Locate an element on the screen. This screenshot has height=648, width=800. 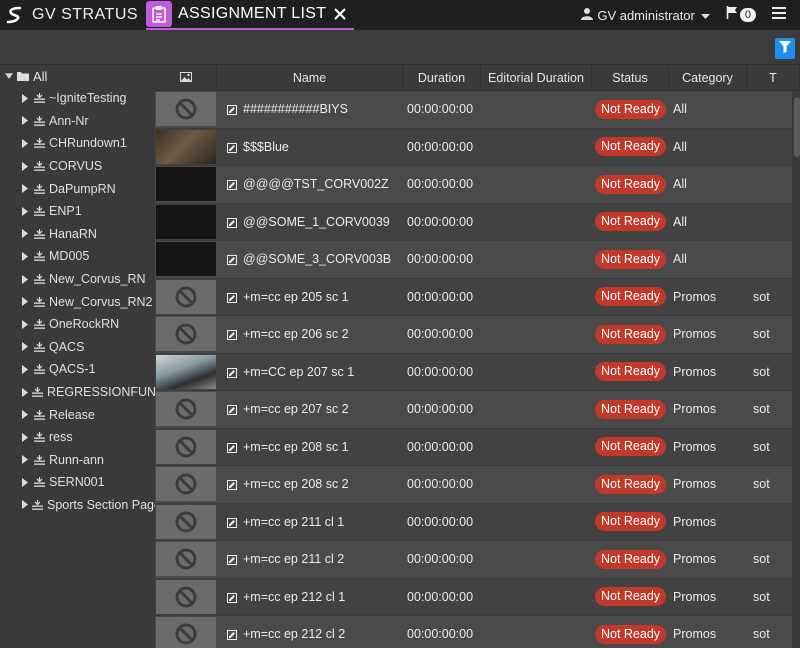
tree-root-all: All is located at coordinates (77, 76).